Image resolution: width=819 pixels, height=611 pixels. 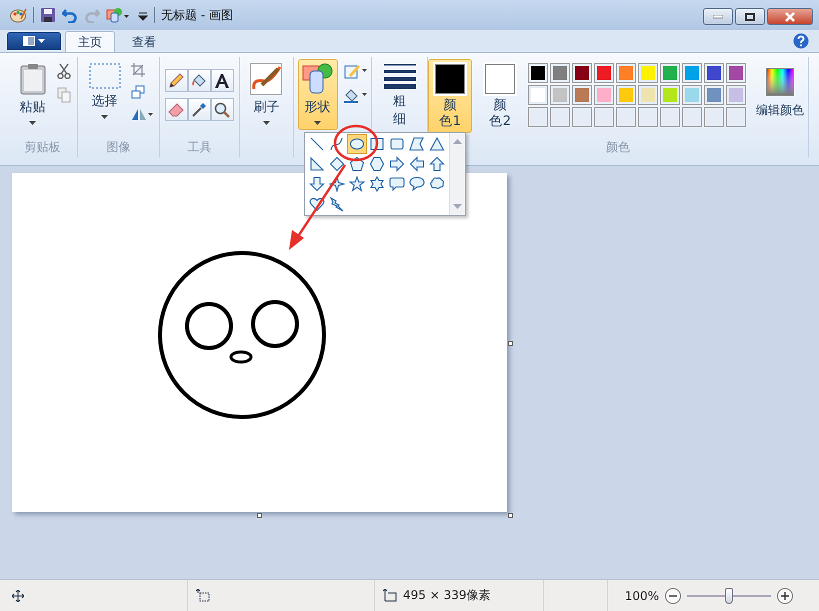 I want to click on close-button, so click(x=790, y=16).